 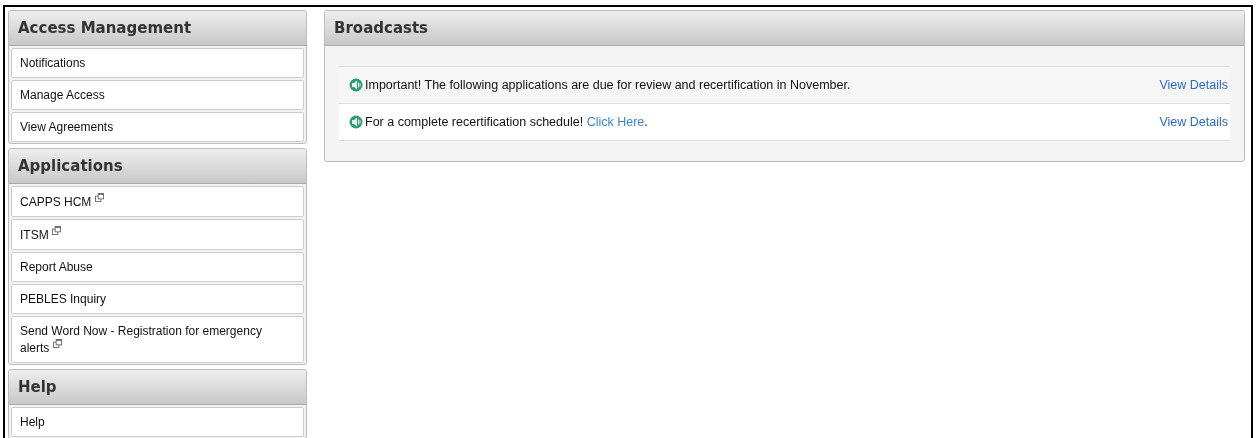 What do you see at coordinates (157, 234) in the screenshot?
I see `sidebar-link: ITSM` at bounding box center [157, 234].